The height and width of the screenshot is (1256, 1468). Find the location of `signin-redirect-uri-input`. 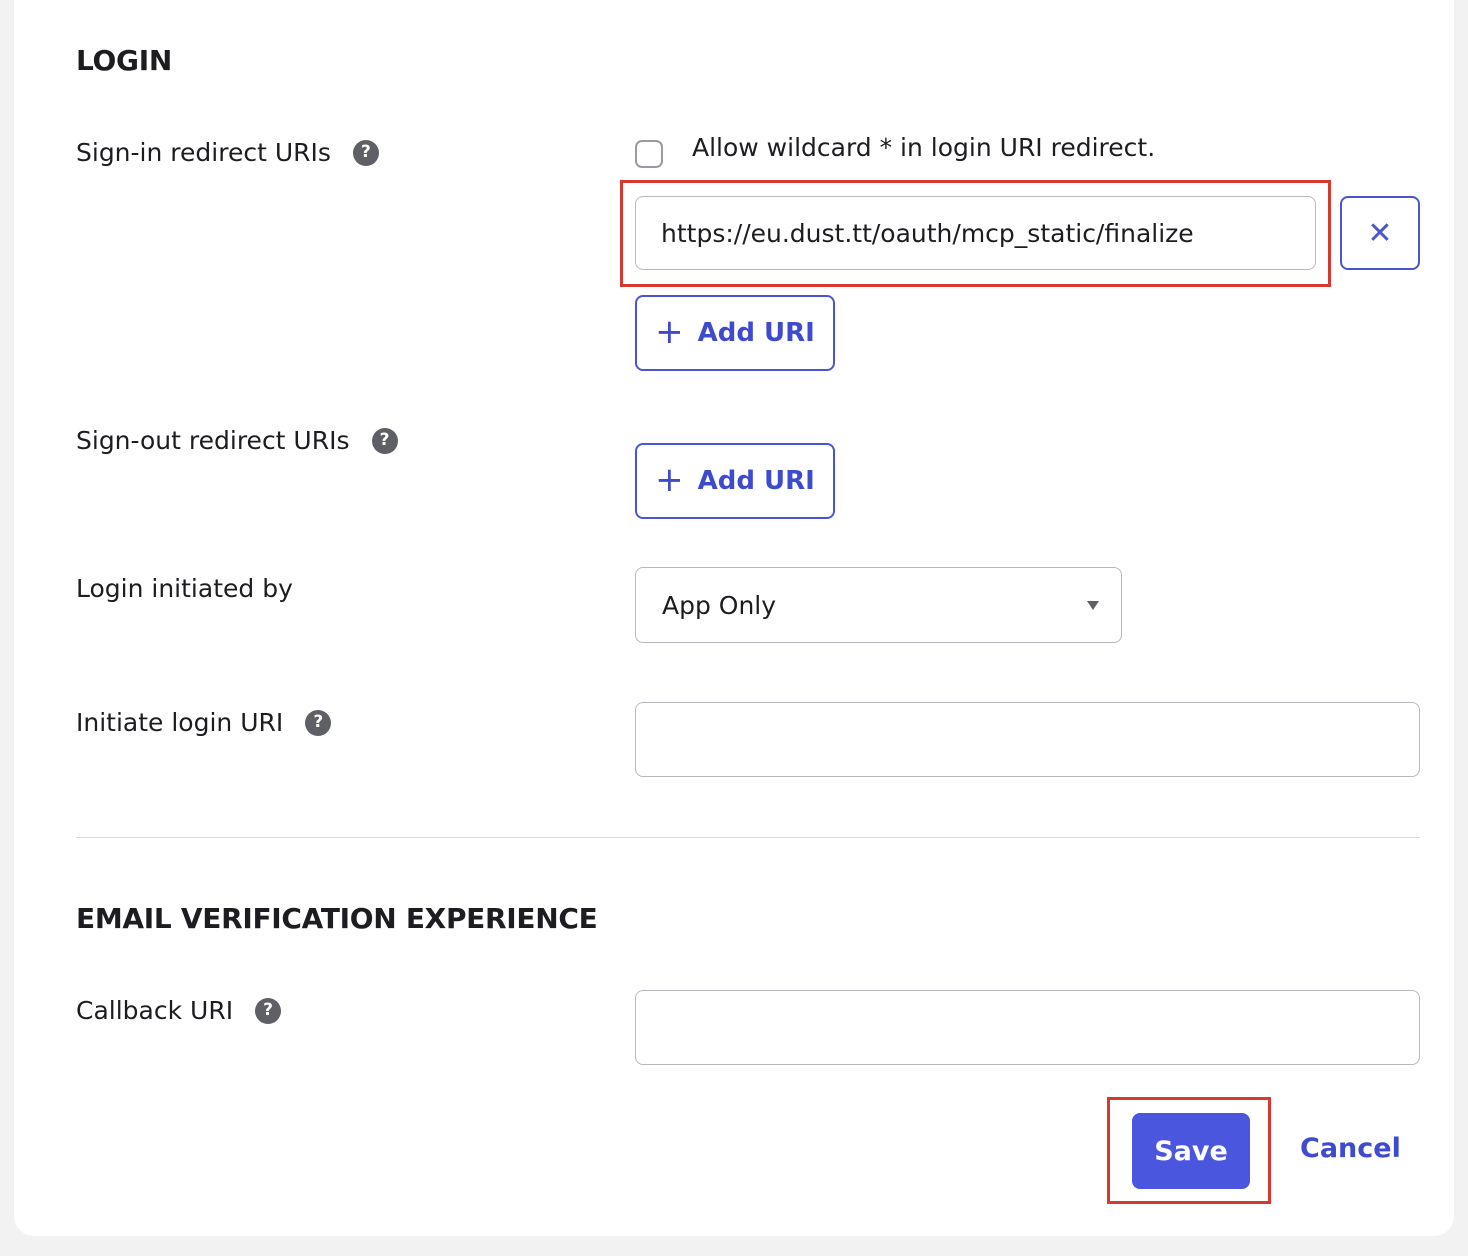

signin-redirect-uri-input is located at coordinates (975, 233).